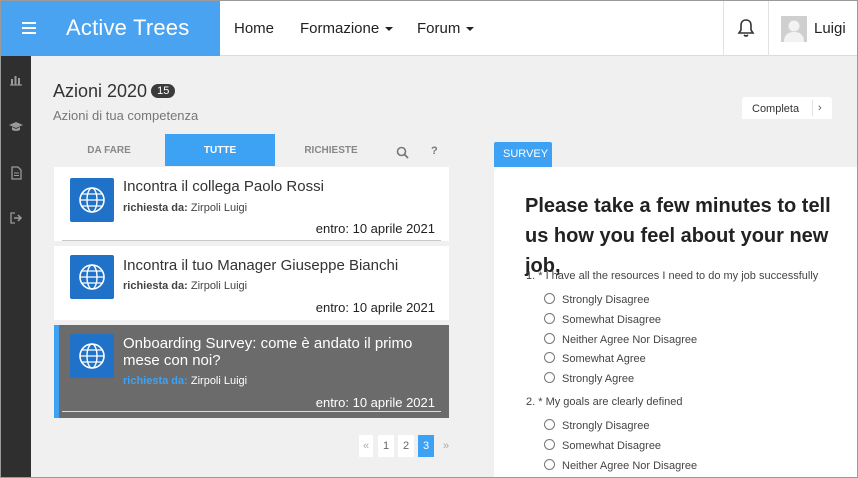  Describe the element at coordinates (223, 186) in the screenshot. I see `action-title: Incontra il collega Paolo Rossi` at that location.